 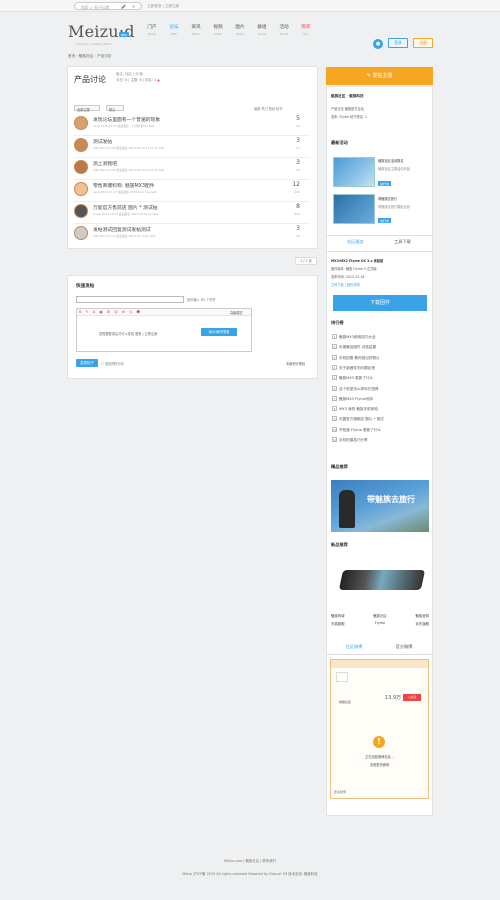 What do you see at coordinates (163, 6) in the screenshot?
I see `top-links: 立即登录 | 立即注册` at bounding box center [163, 6].